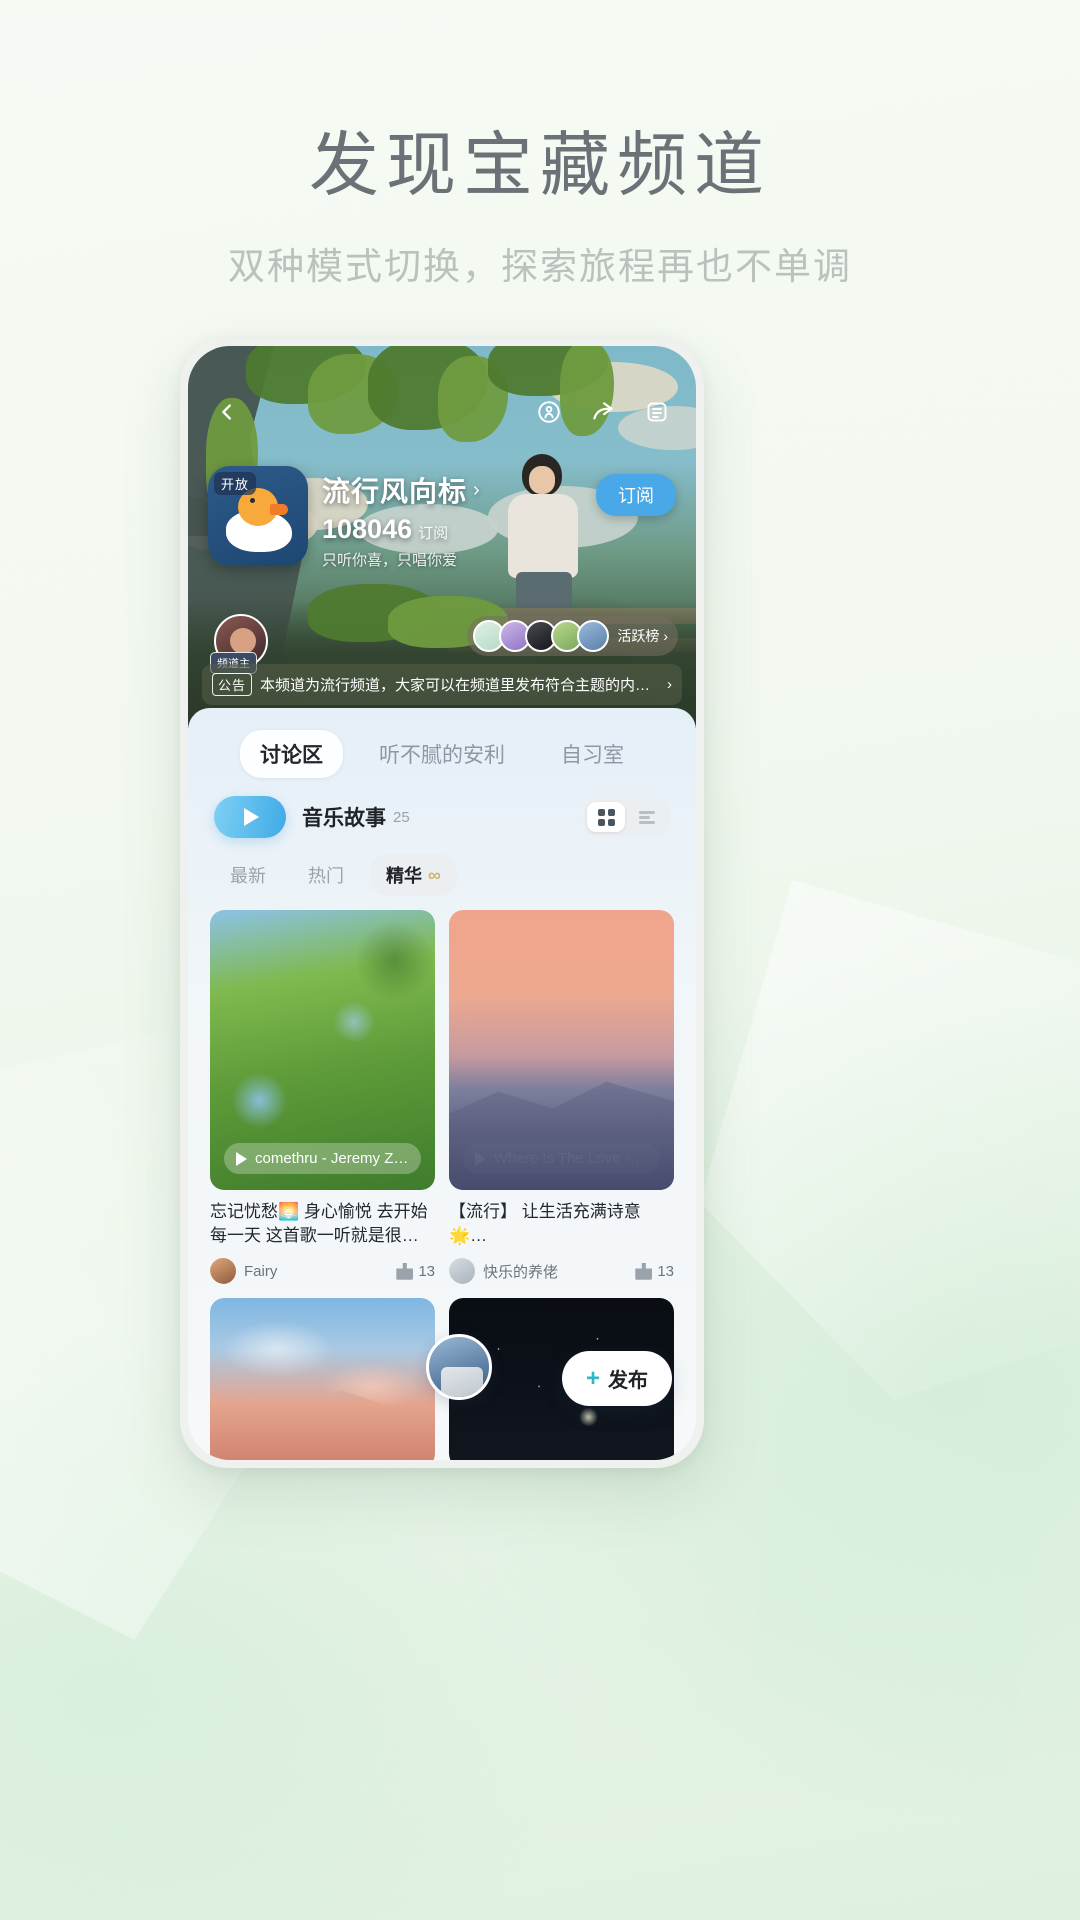 The width and height of the screenshot is (1080, 1920). What do you see at coordinates (540, 165) in the screenshot?
I see `promo-headline: 发现宝藏频道` at bounding box center [540, 165].